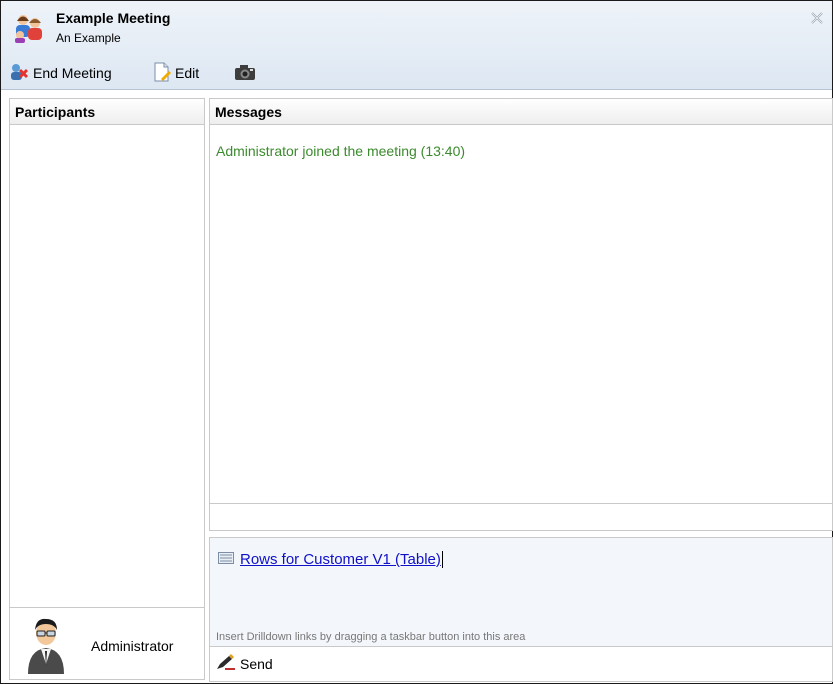 Image resolution: width=833 pixels, height=684 pixels. I want to click on messages-header: Messages, so click(521, 111).